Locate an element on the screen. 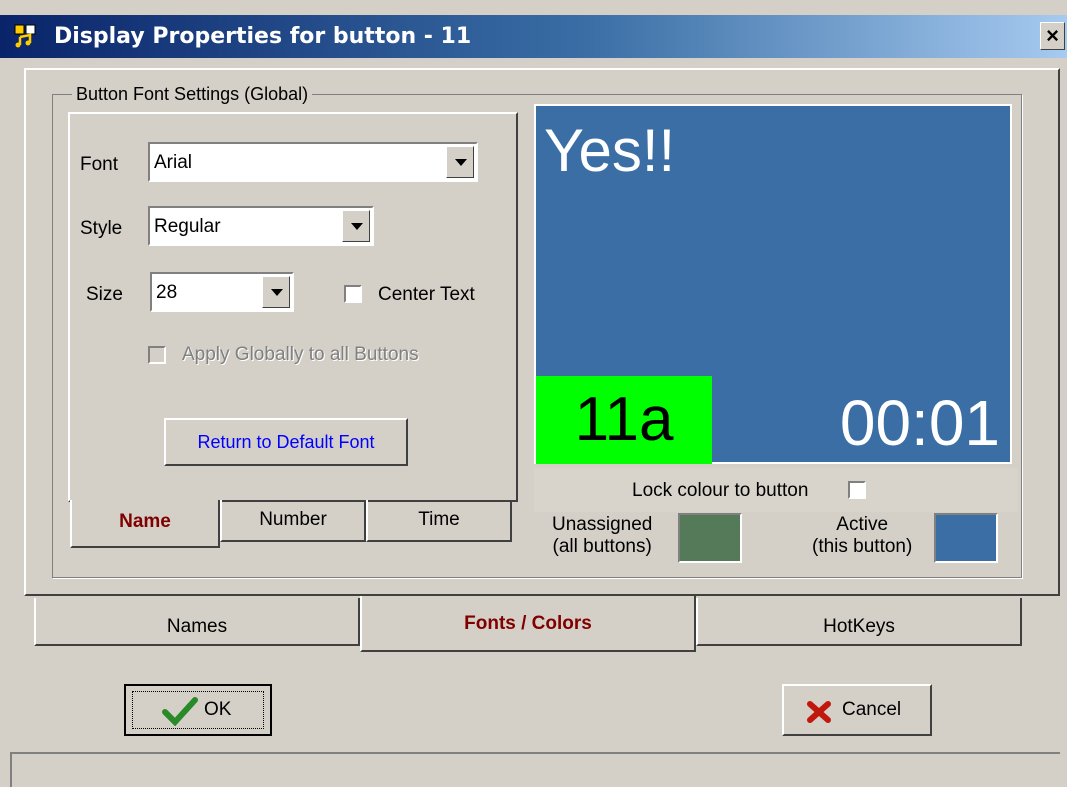 The height and width of the screenshot is (787, 1067). checkmark-icon is located at coordinates (180, 711).